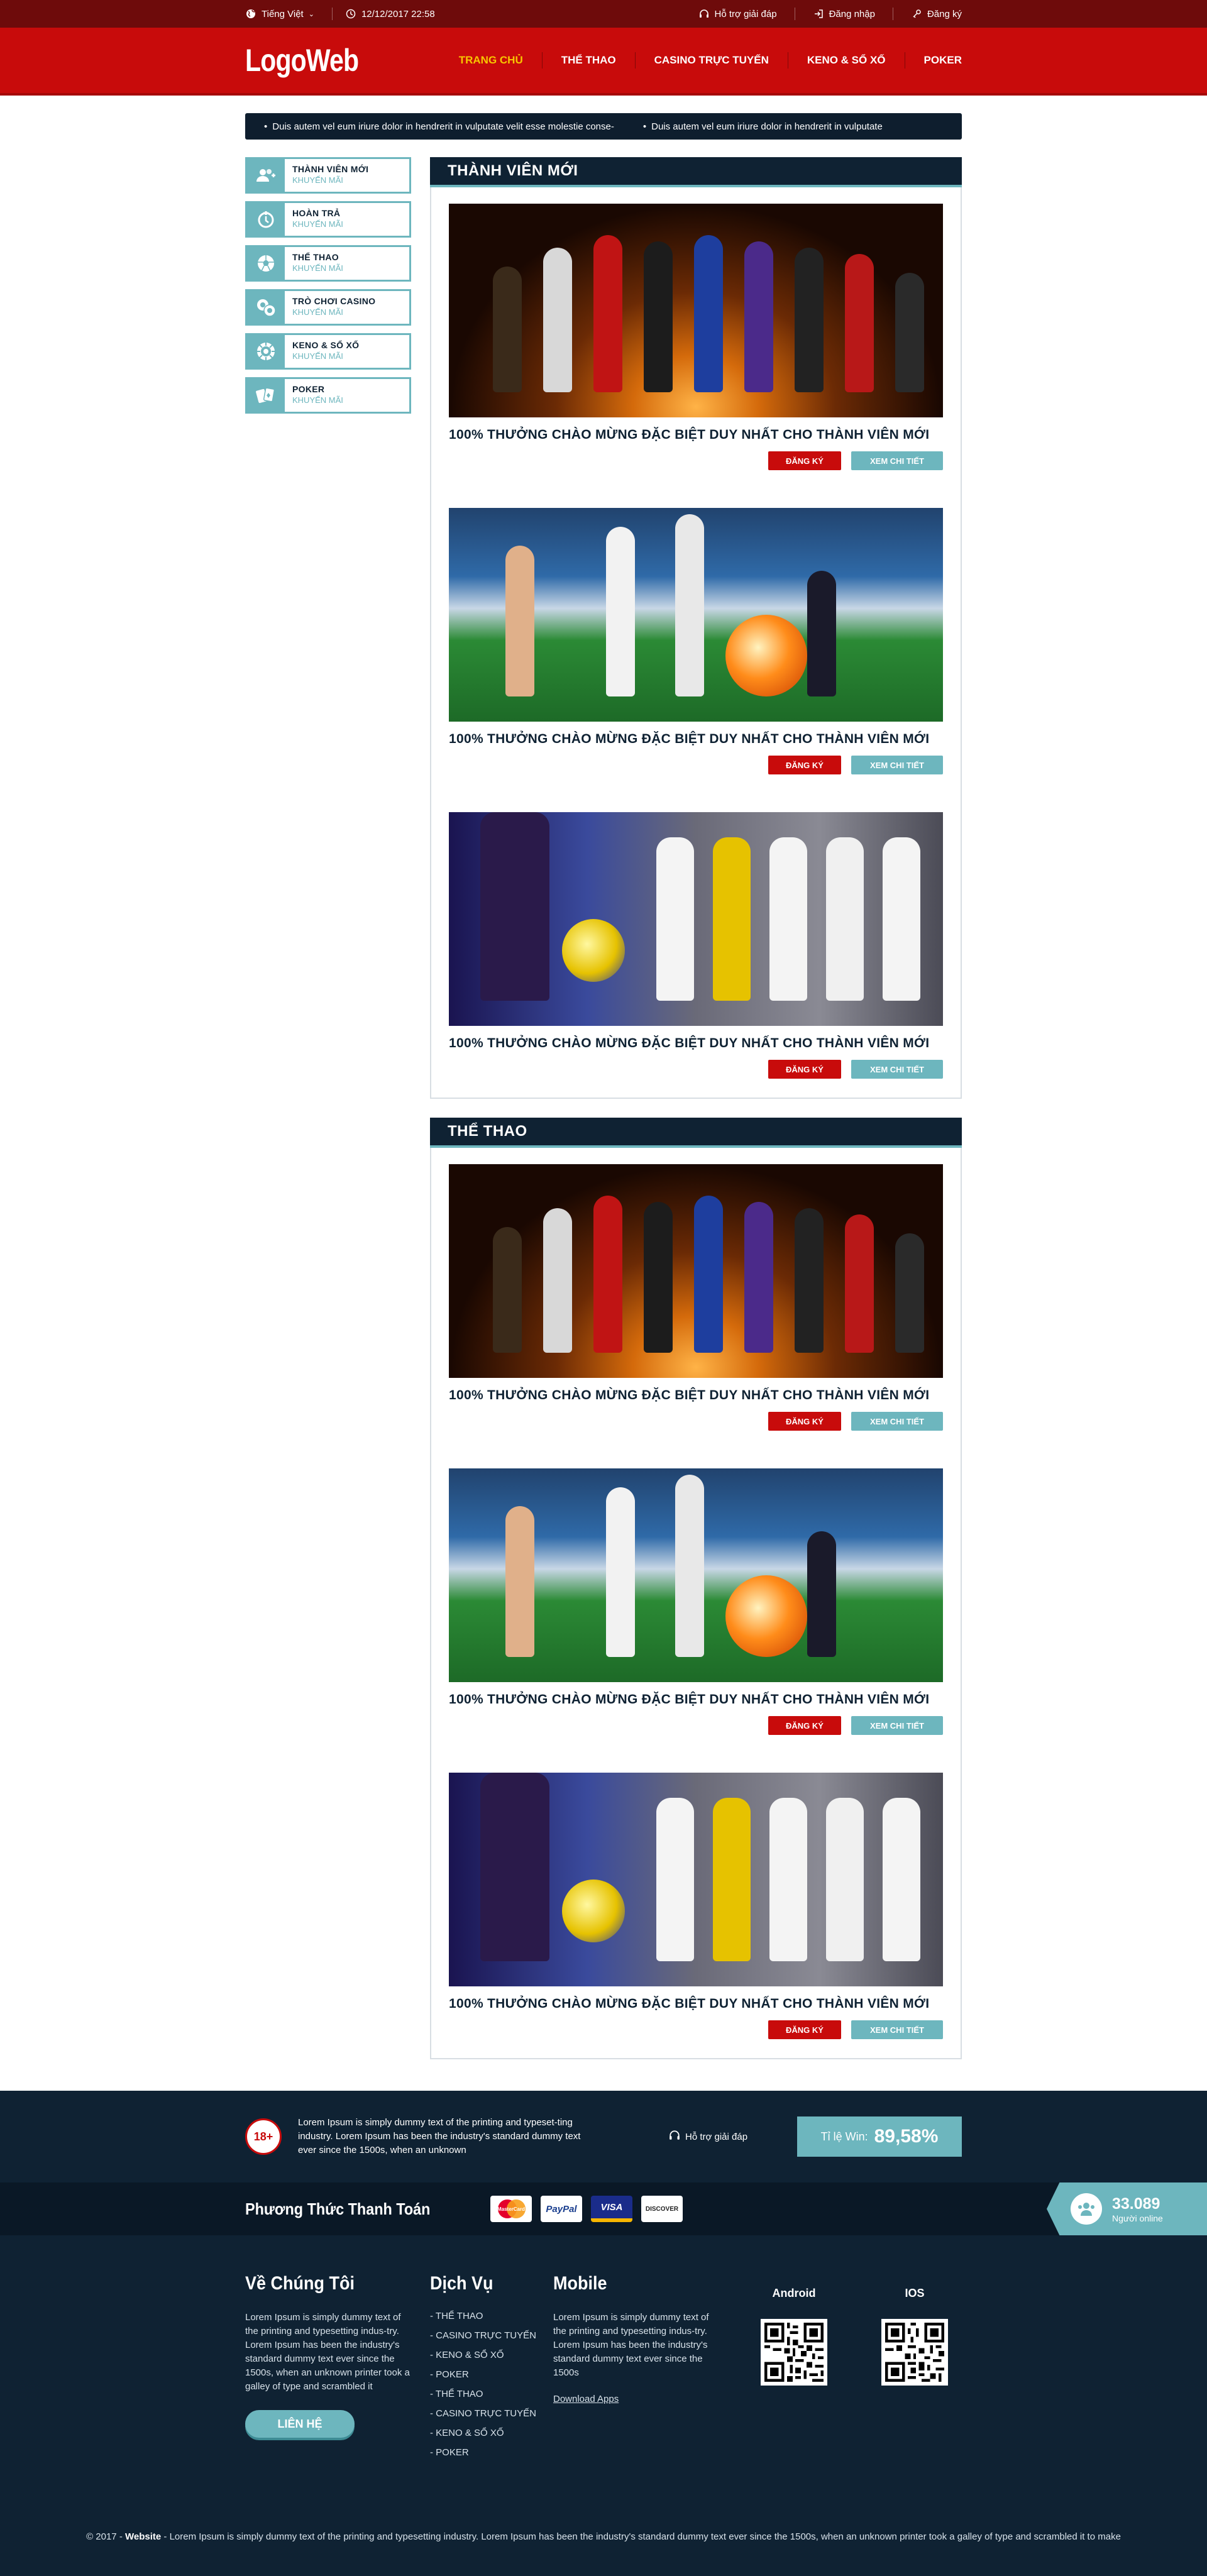 The width and height of the screenshot is (1207, 2576). I want to click on ios-download: IOS, so click(914, 2377).